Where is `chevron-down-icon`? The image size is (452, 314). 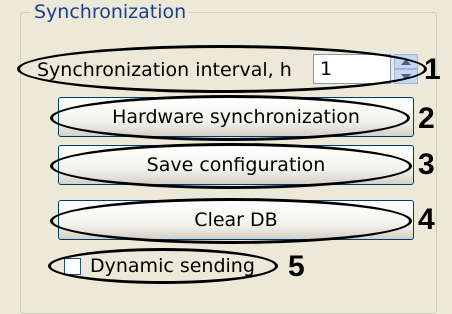 chevron-down-icon is located at coordinates (406, 76).